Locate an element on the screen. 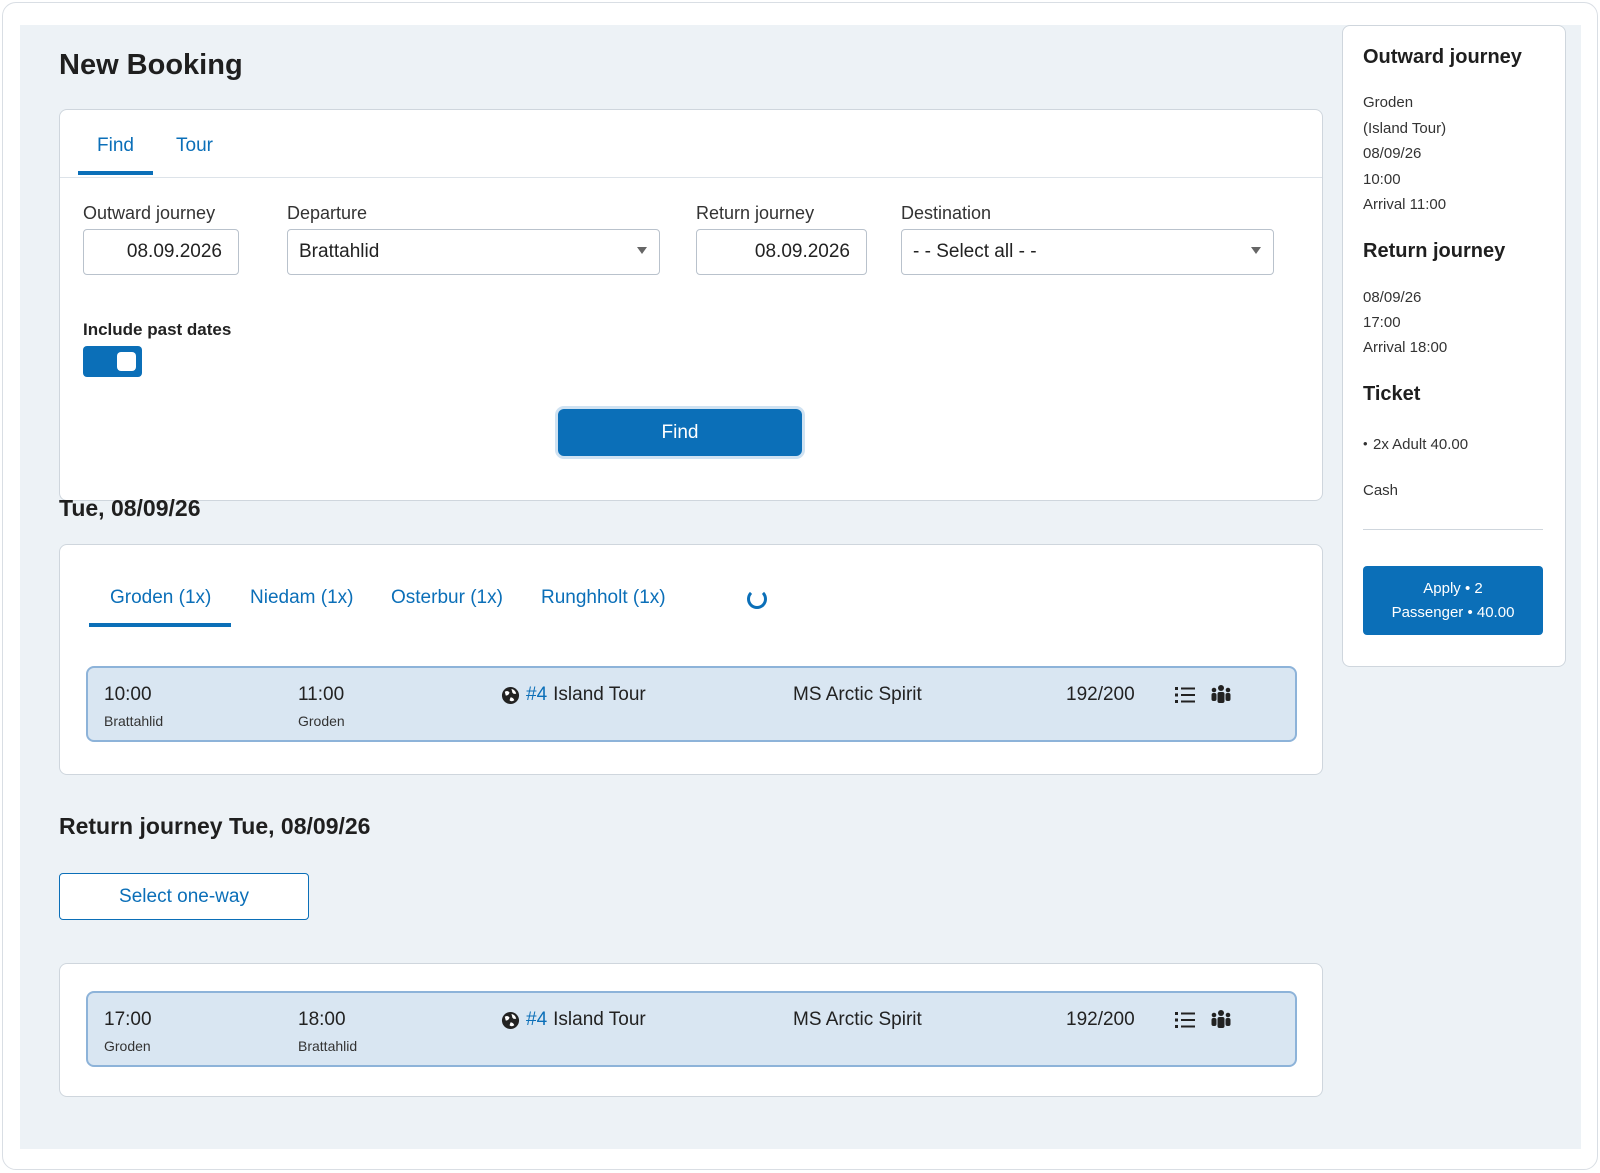 Image resolution: width=1600 pixels, height=1173 pixels. summary-return-line: 08/09/26 is located at coordinates (1392, 297).